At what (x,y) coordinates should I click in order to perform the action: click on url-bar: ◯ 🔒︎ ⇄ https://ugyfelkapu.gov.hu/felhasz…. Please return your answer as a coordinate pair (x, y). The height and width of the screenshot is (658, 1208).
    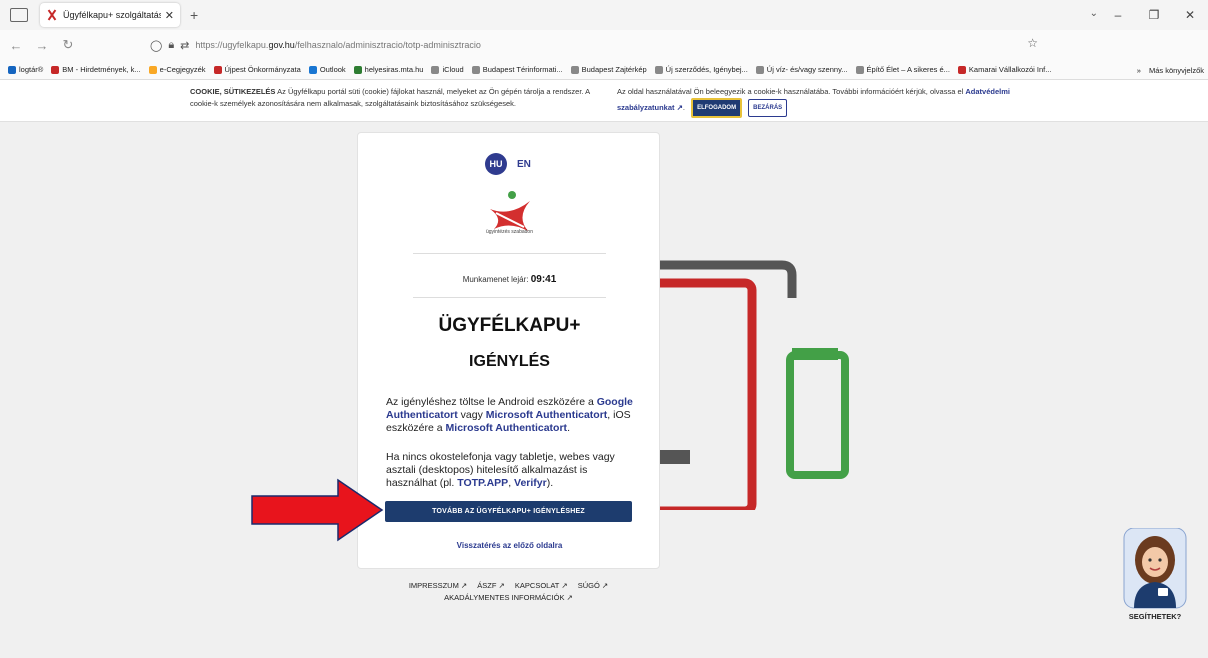
    Looking at the image, I should click on (600, 45).